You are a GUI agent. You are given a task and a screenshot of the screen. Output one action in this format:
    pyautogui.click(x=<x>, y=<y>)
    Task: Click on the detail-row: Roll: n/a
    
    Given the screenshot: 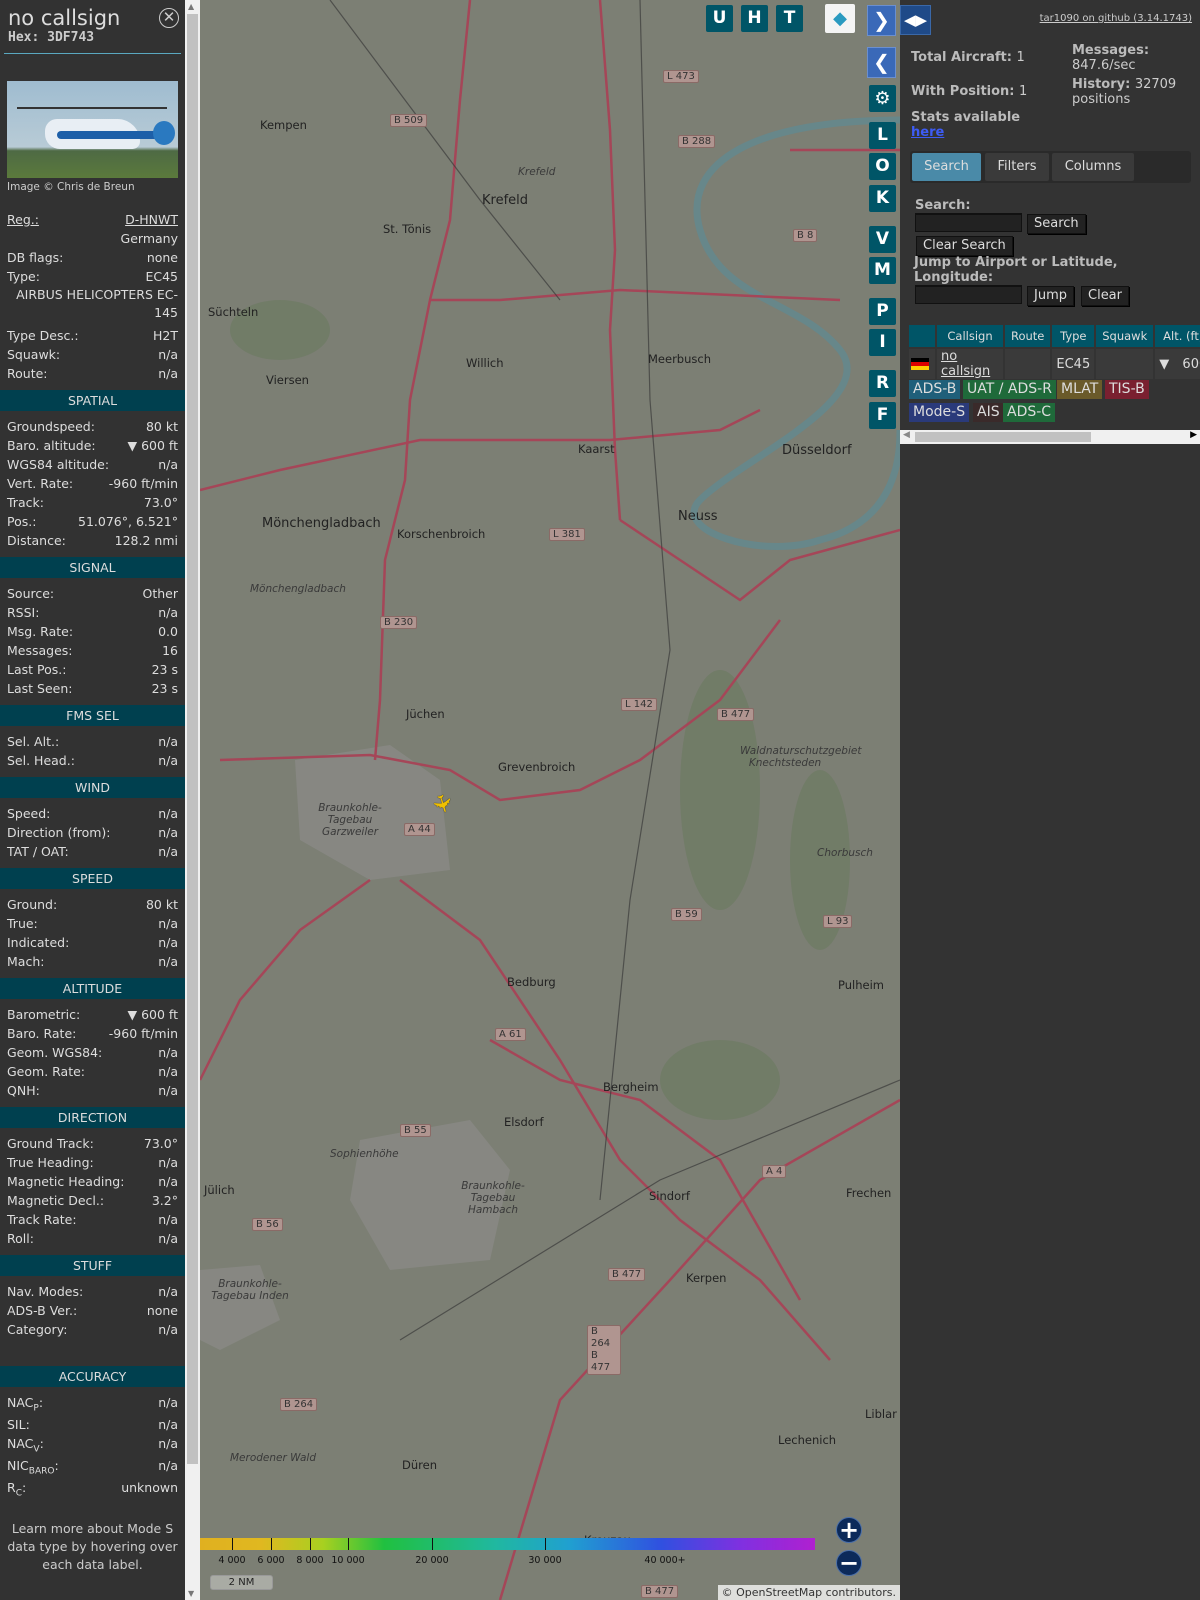 What is the action you would take?
    pyautogui.click(x=92, y=1238)
    